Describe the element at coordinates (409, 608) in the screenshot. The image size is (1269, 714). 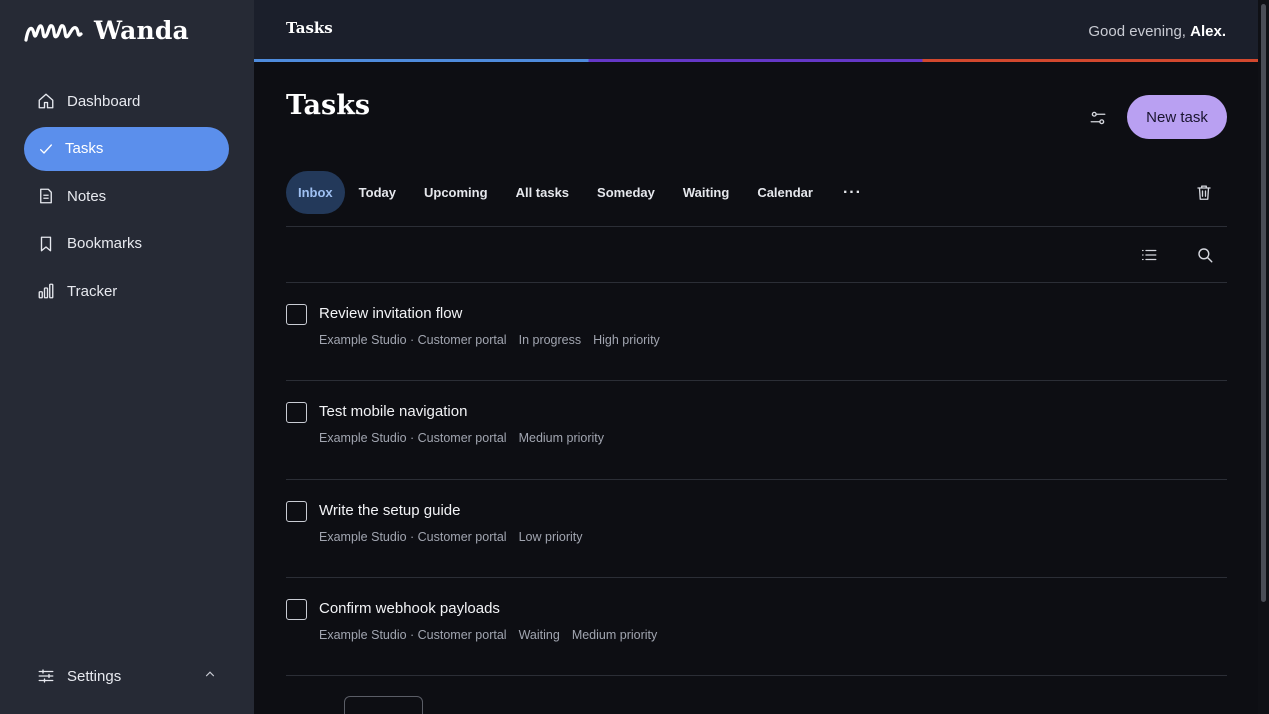
I see `task-title: Confirm webhook payloads` at that location.